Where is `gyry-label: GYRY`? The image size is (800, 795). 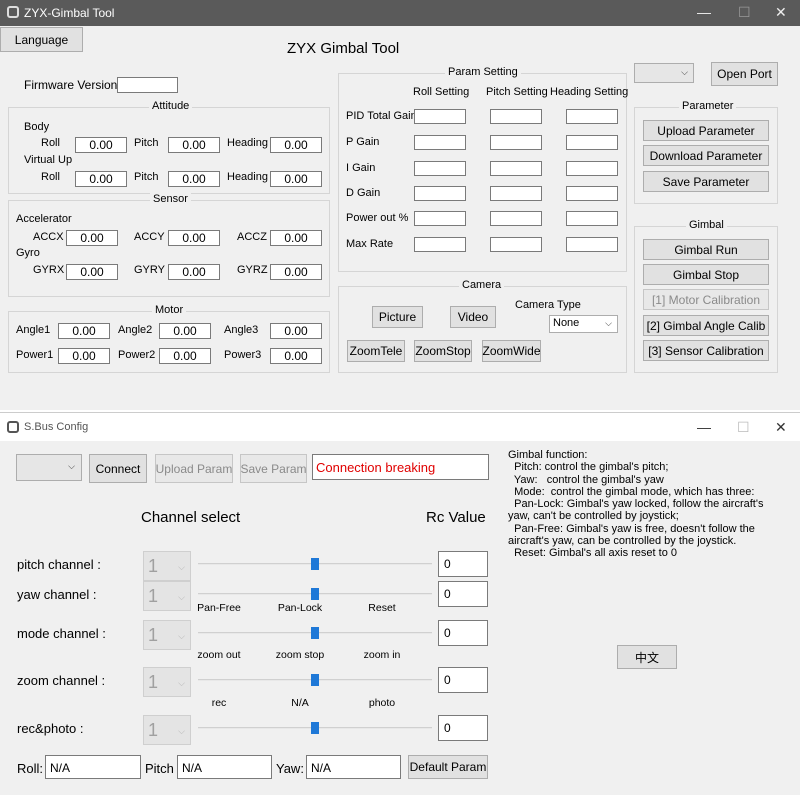 gyry-label: GYRY is located at coordinates (149, 270).